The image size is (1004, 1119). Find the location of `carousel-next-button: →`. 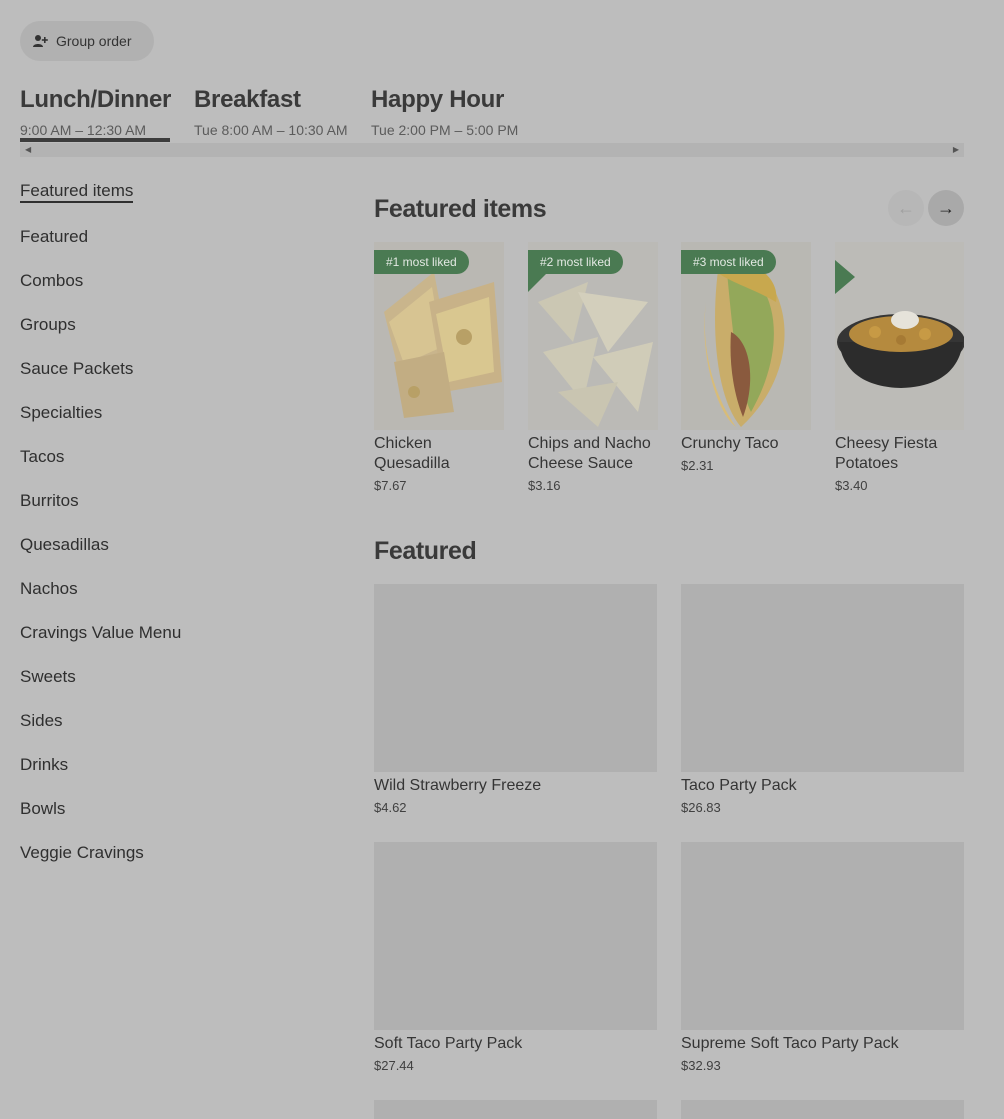

carousel-next-button: → is located at coordinates (946, 208).